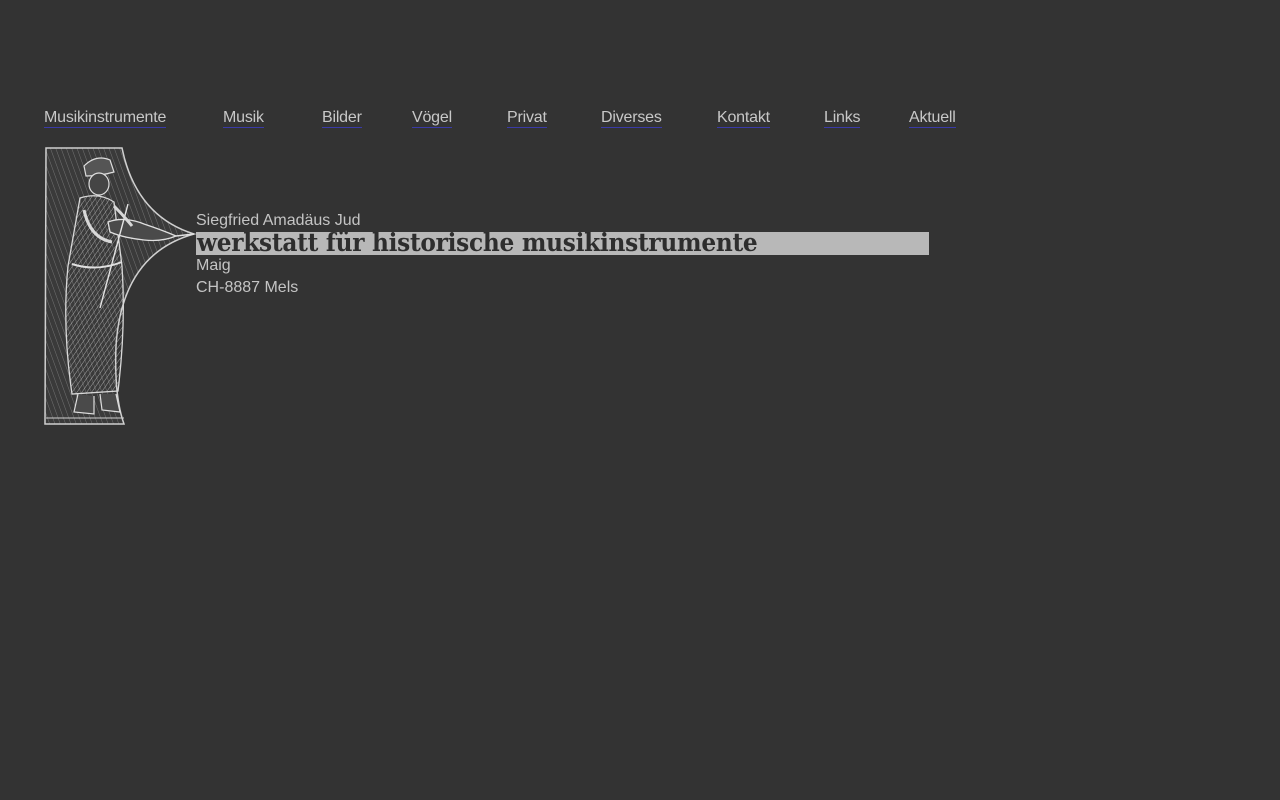  What do you see at coordinates (243, 118) in the screenshot?
I see `nav-link-musik: Musik` at bounding box center [243, 118].